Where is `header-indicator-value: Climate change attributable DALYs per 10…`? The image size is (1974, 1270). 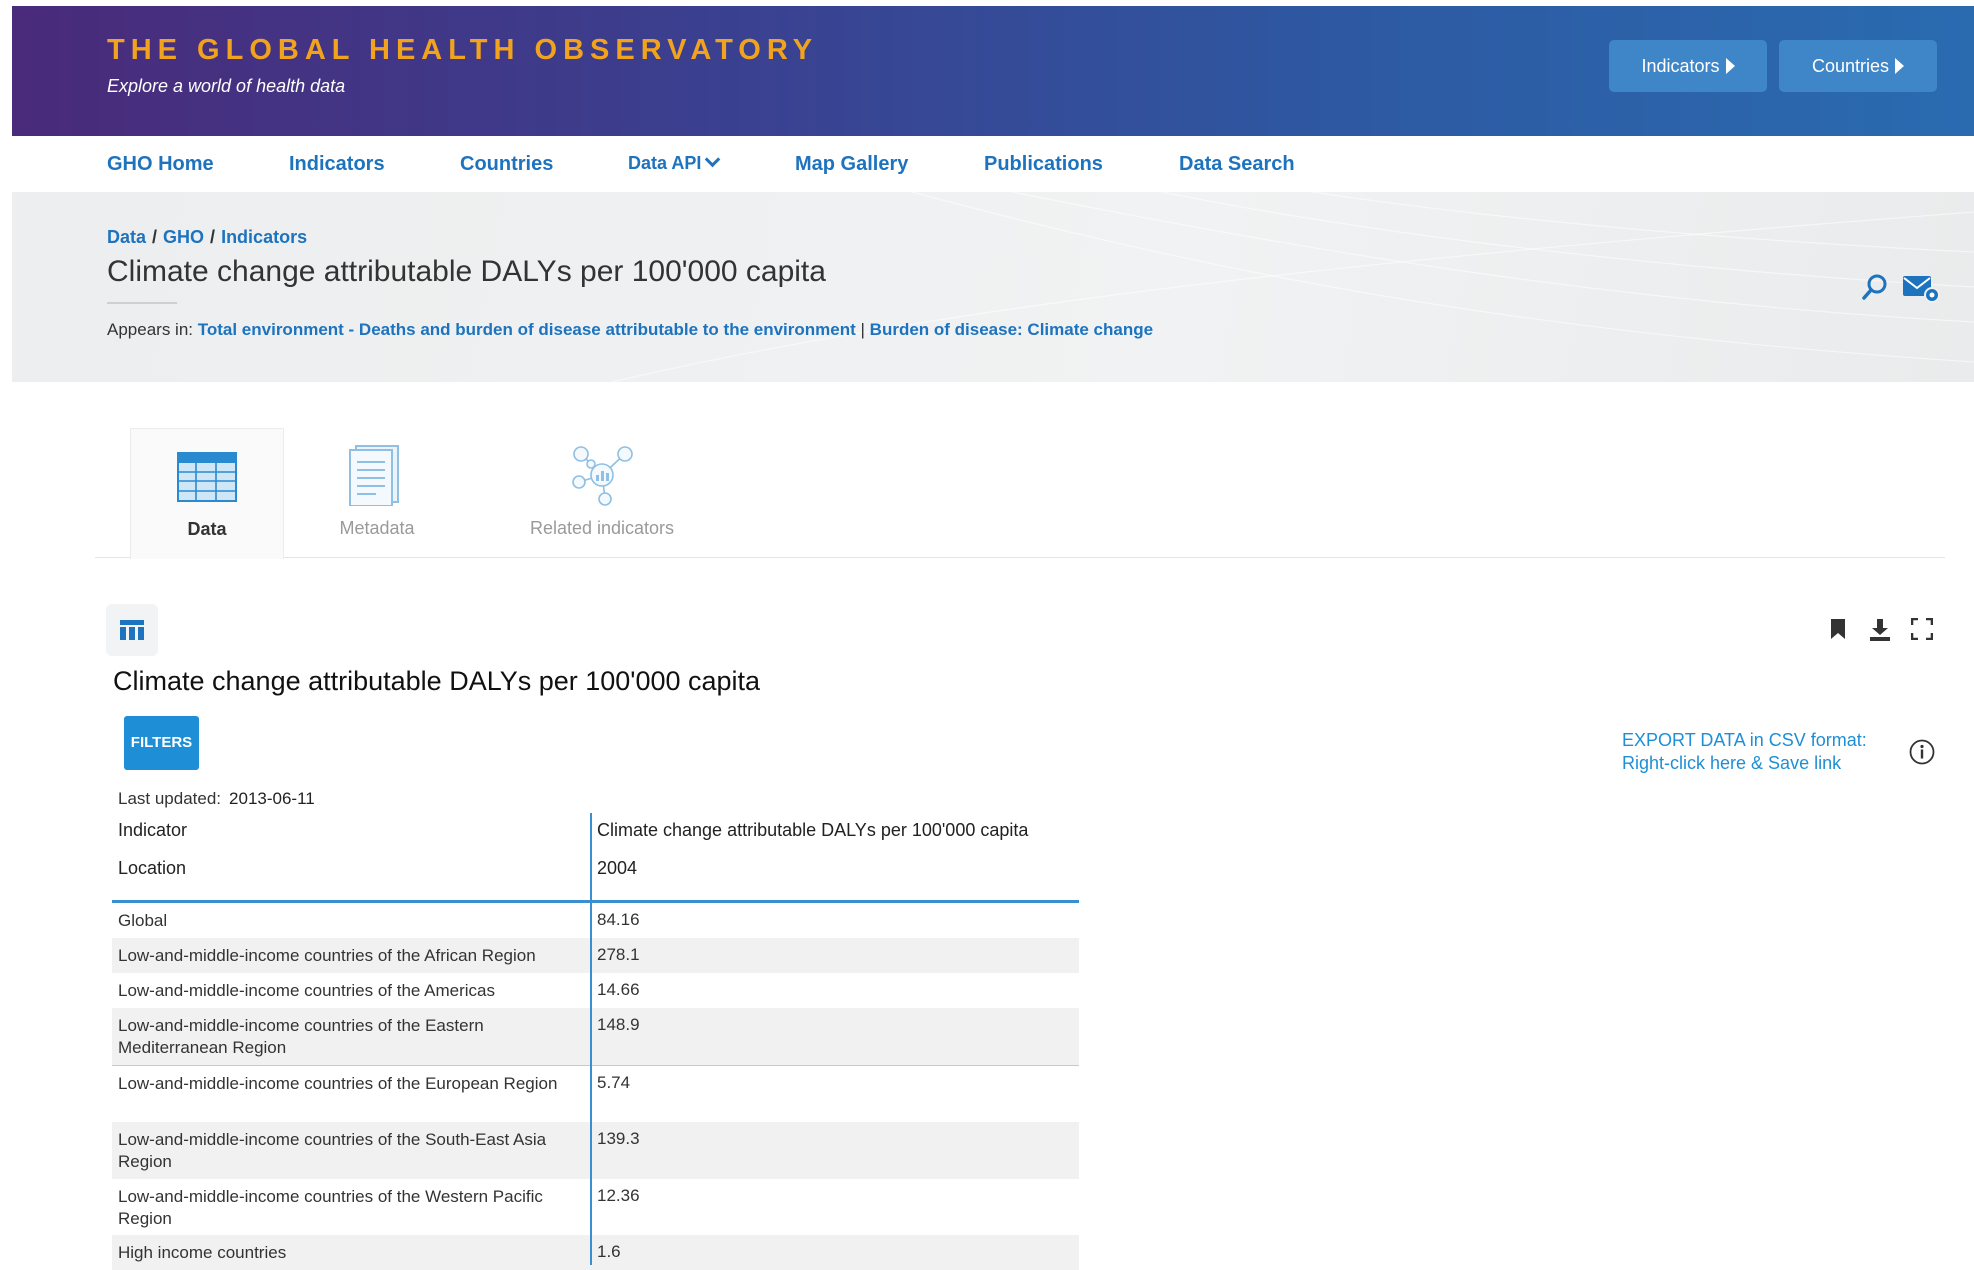
header-indicator-value: Climate change attributable DALYs per 10… is located at coordinates (813, 830).